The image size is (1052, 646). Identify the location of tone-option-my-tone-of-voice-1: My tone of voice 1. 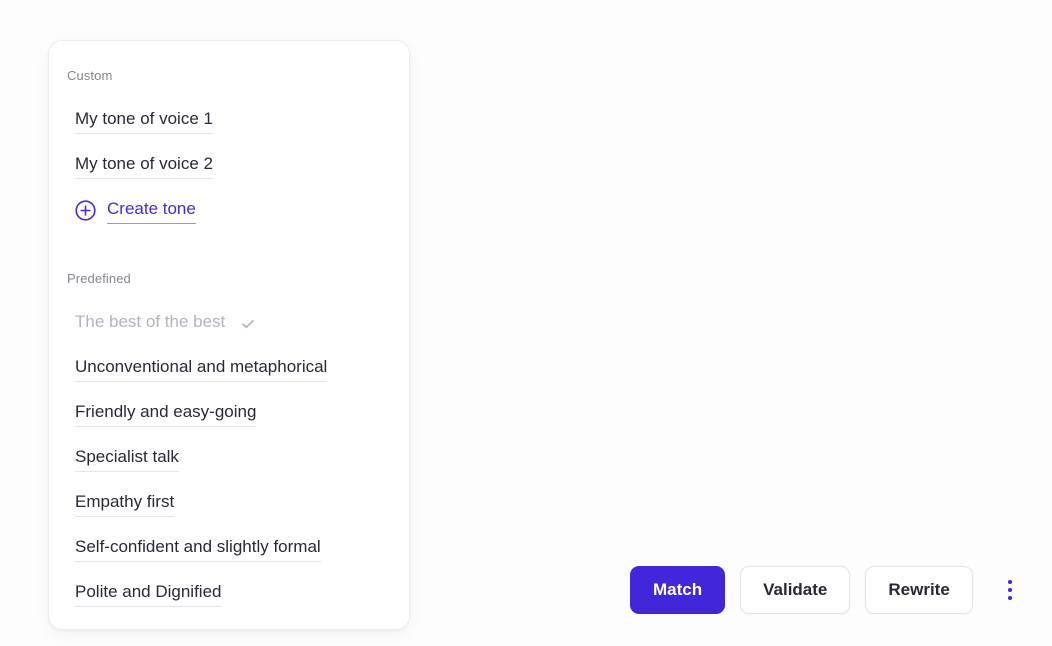
(144, 121).